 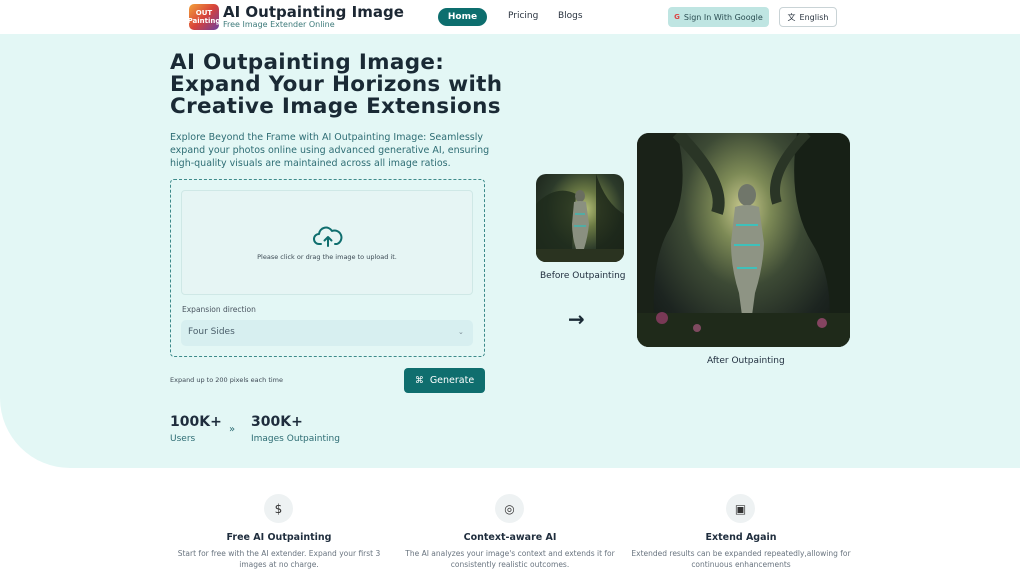 I want to click on expansion-direction-label: Expansion direction, so click(x=219, y=309).